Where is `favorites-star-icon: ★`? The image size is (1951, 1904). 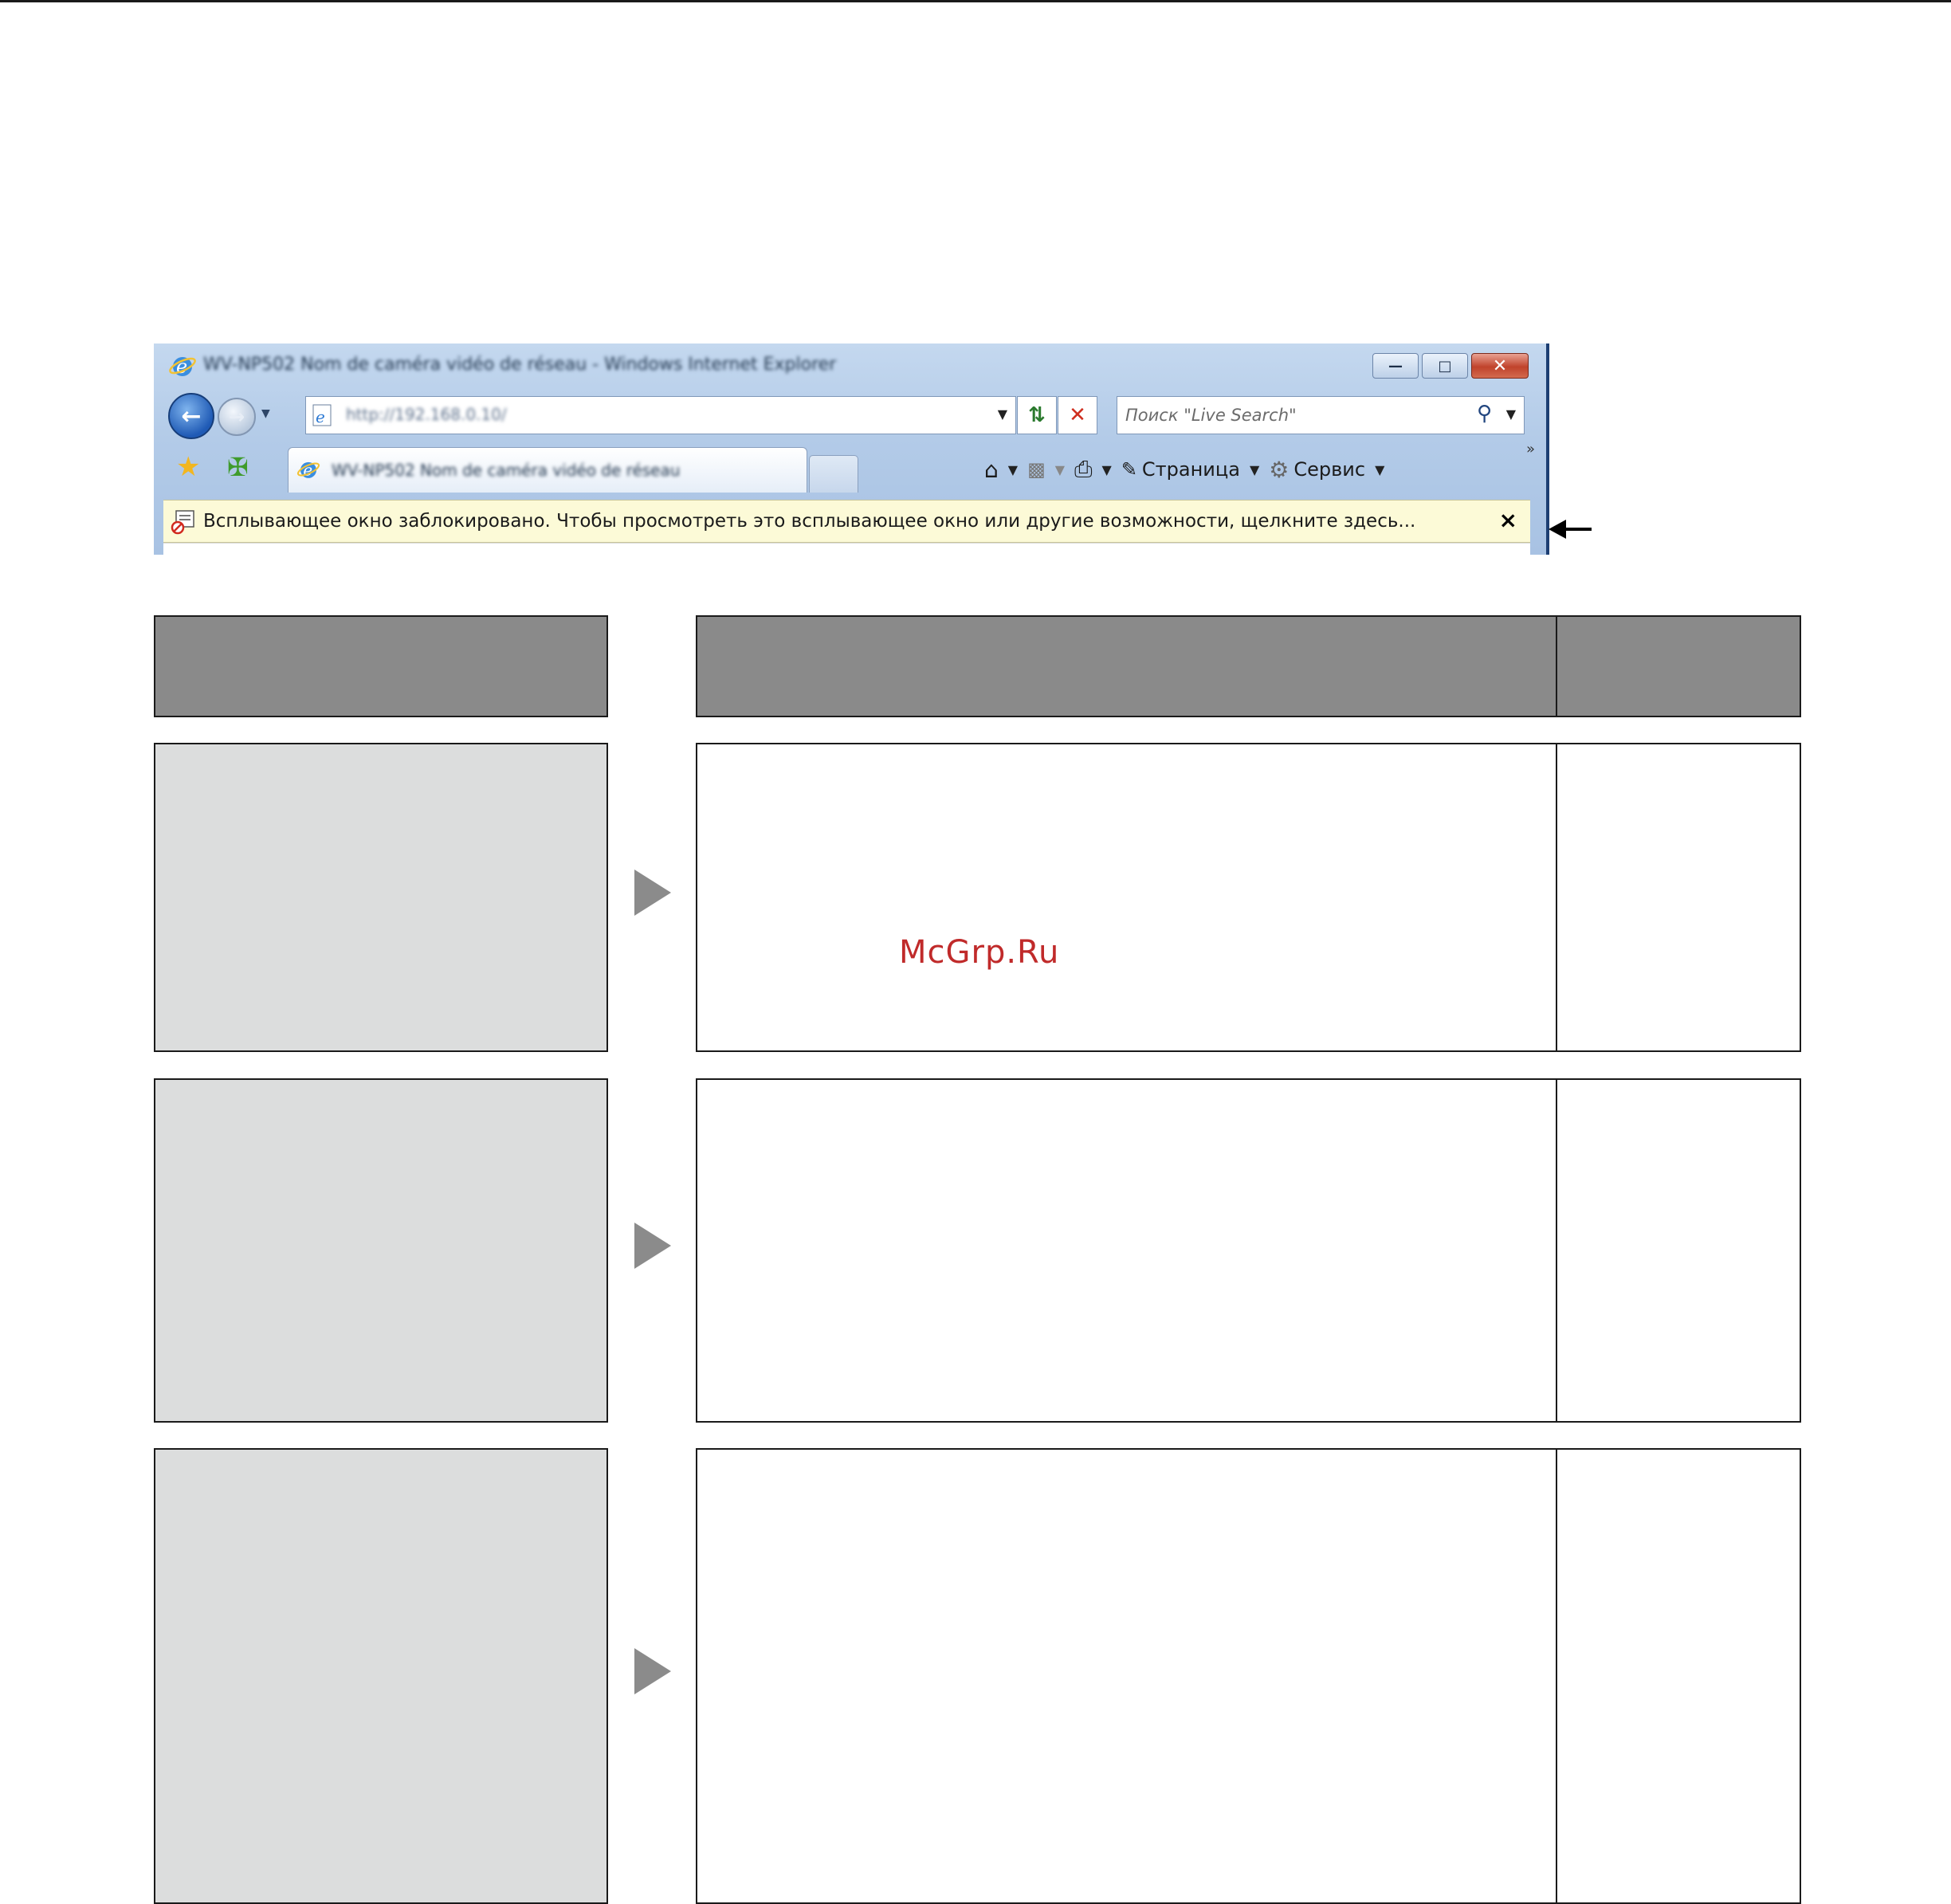
favorites-star-icon: ★ is located at coordinates (188, 467).